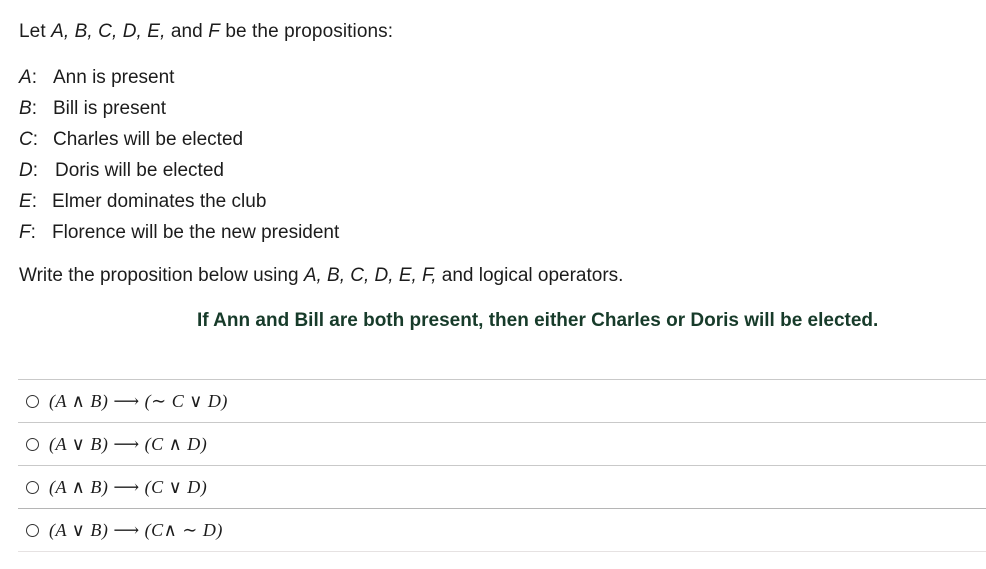  What do you see at coordinates (179, 80) in the screenshot?
I see `definition-row: A: Ann is present` at bounding box center [179, 80].